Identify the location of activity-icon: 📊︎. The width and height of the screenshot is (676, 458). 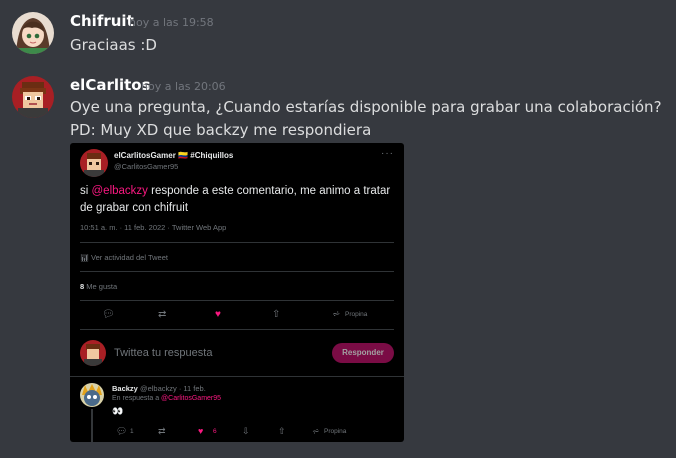
(84, 258).